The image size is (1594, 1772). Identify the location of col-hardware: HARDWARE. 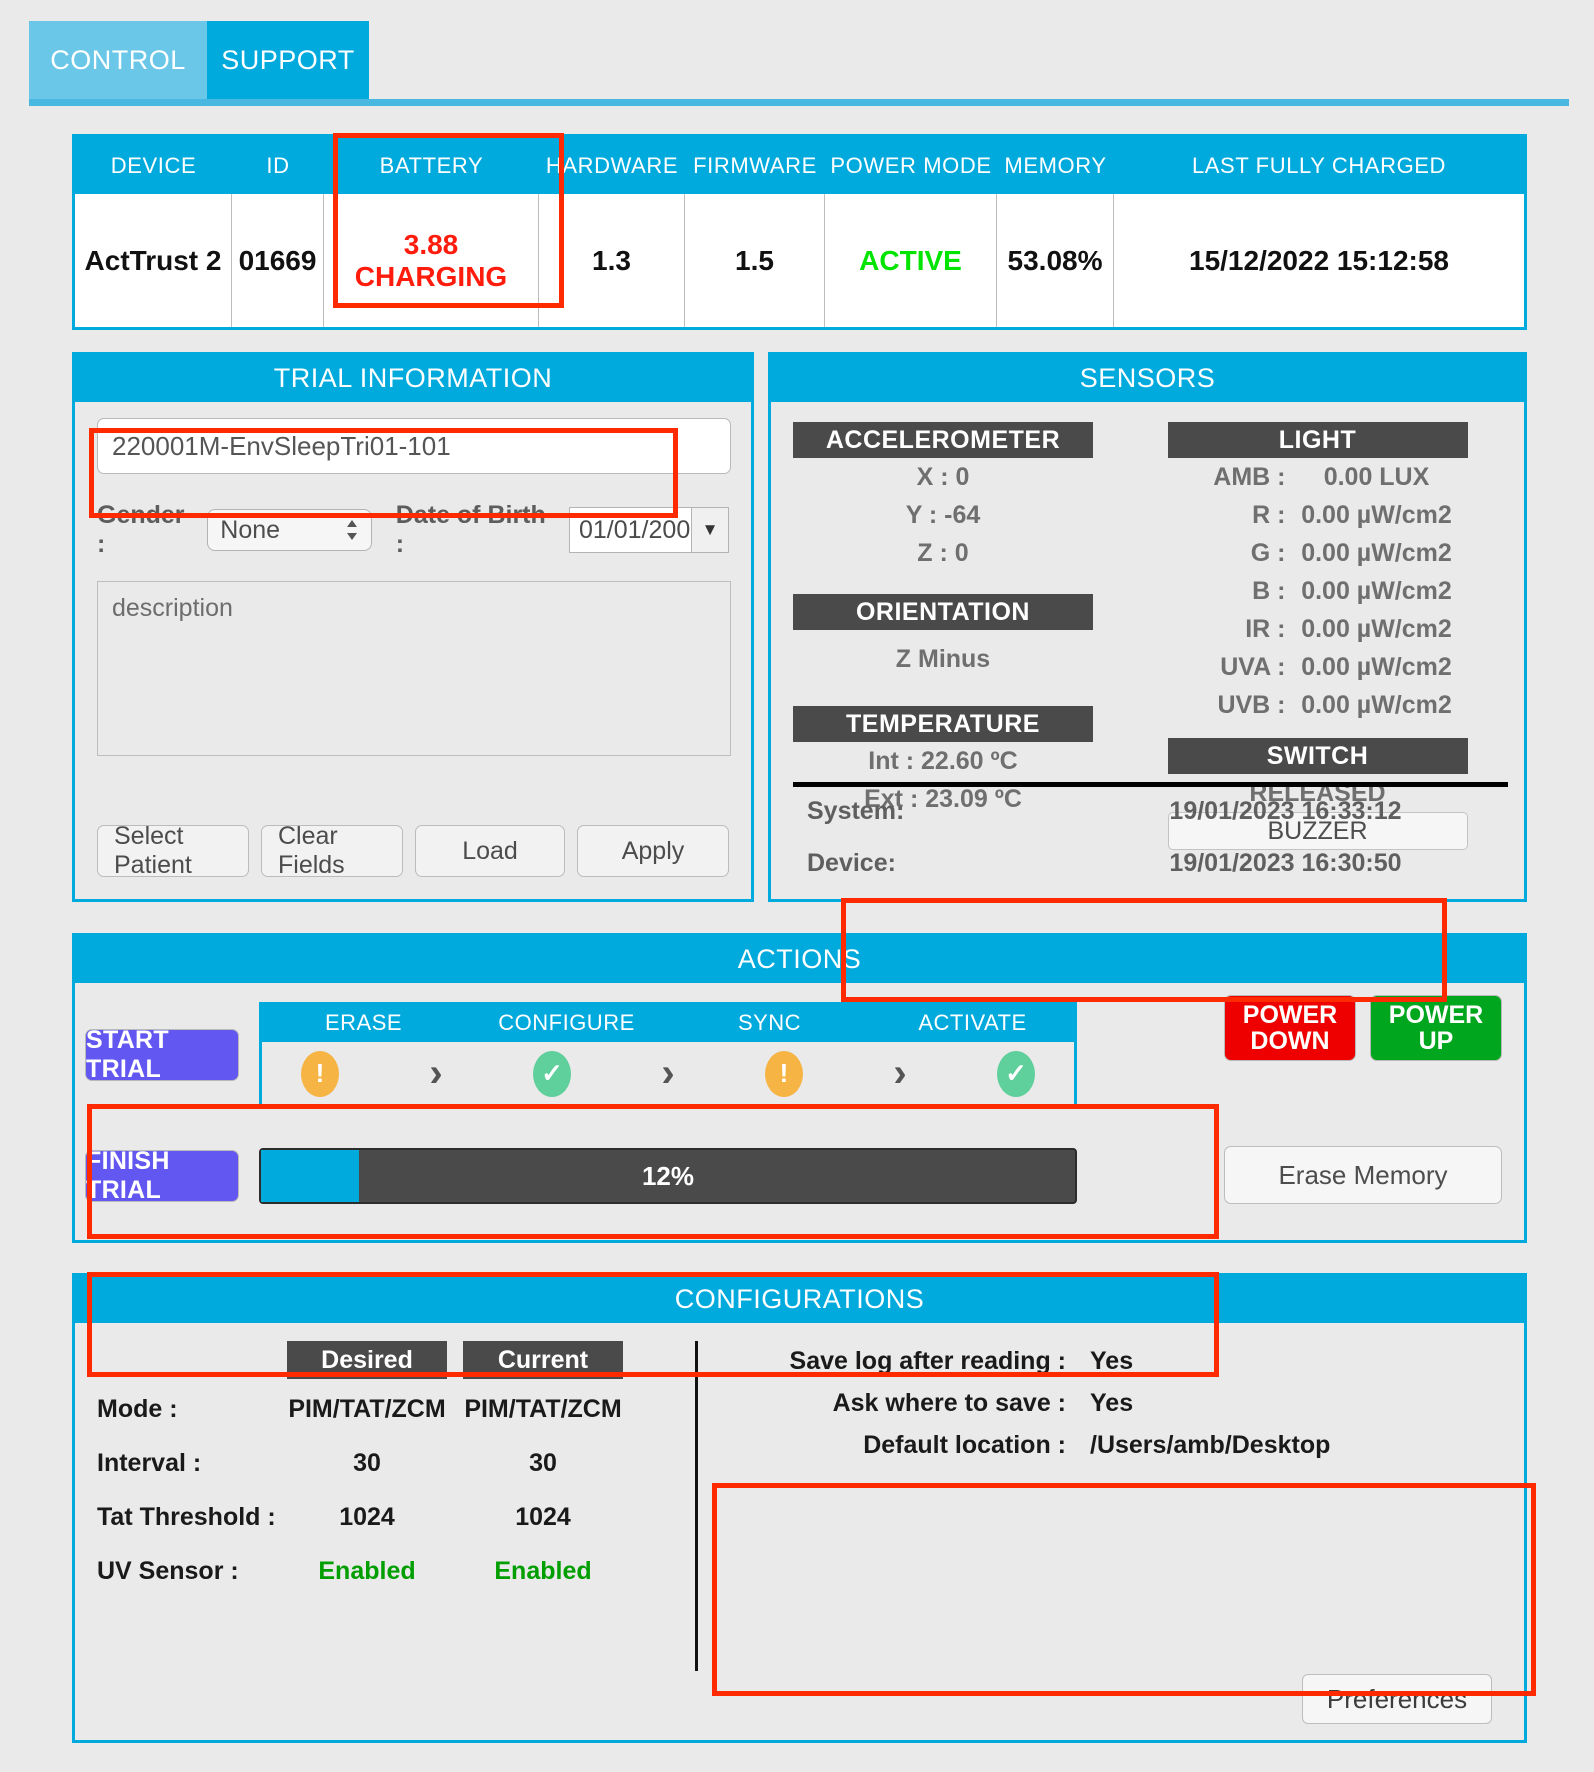
(612, 165).